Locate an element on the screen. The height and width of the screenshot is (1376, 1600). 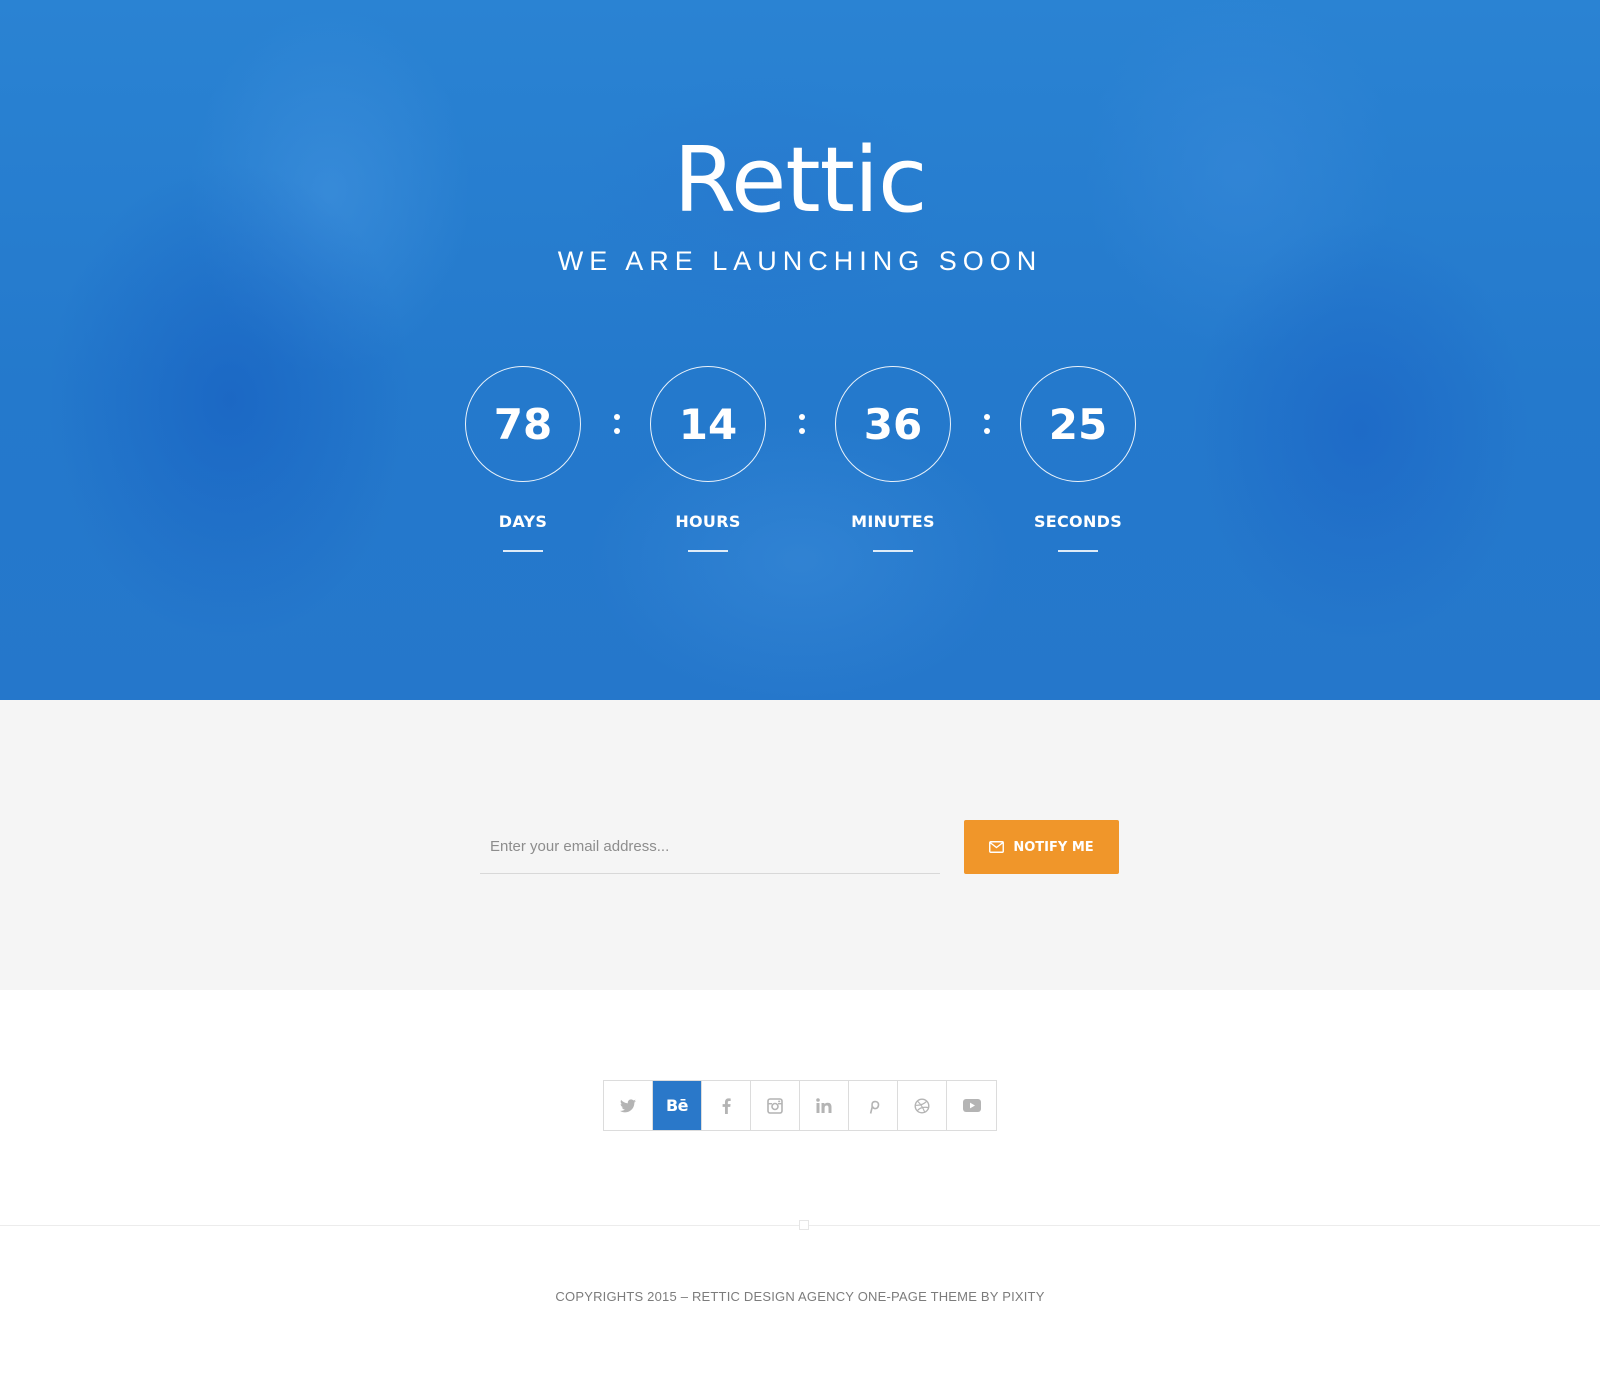
twitter-icon is located at coordinates (628, 1105).